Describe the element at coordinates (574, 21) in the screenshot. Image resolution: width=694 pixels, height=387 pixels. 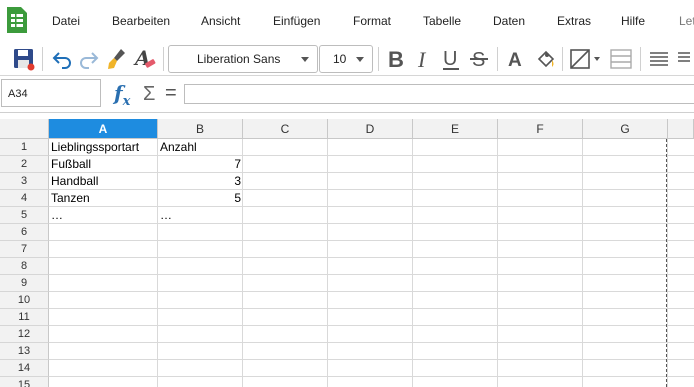
I see `menu-extras: Extras` at that location.